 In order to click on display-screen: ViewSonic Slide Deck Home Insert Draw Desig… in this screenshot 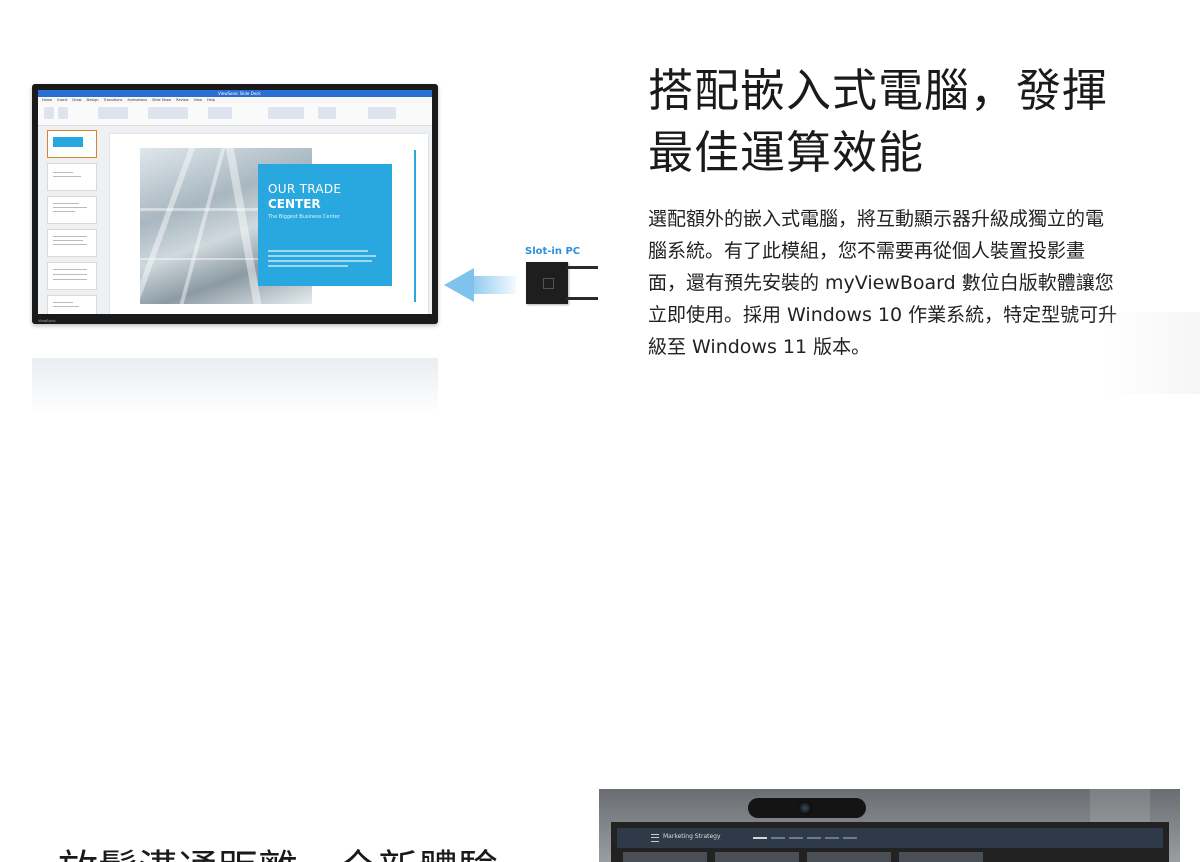, I will do `click(235, 202)`.